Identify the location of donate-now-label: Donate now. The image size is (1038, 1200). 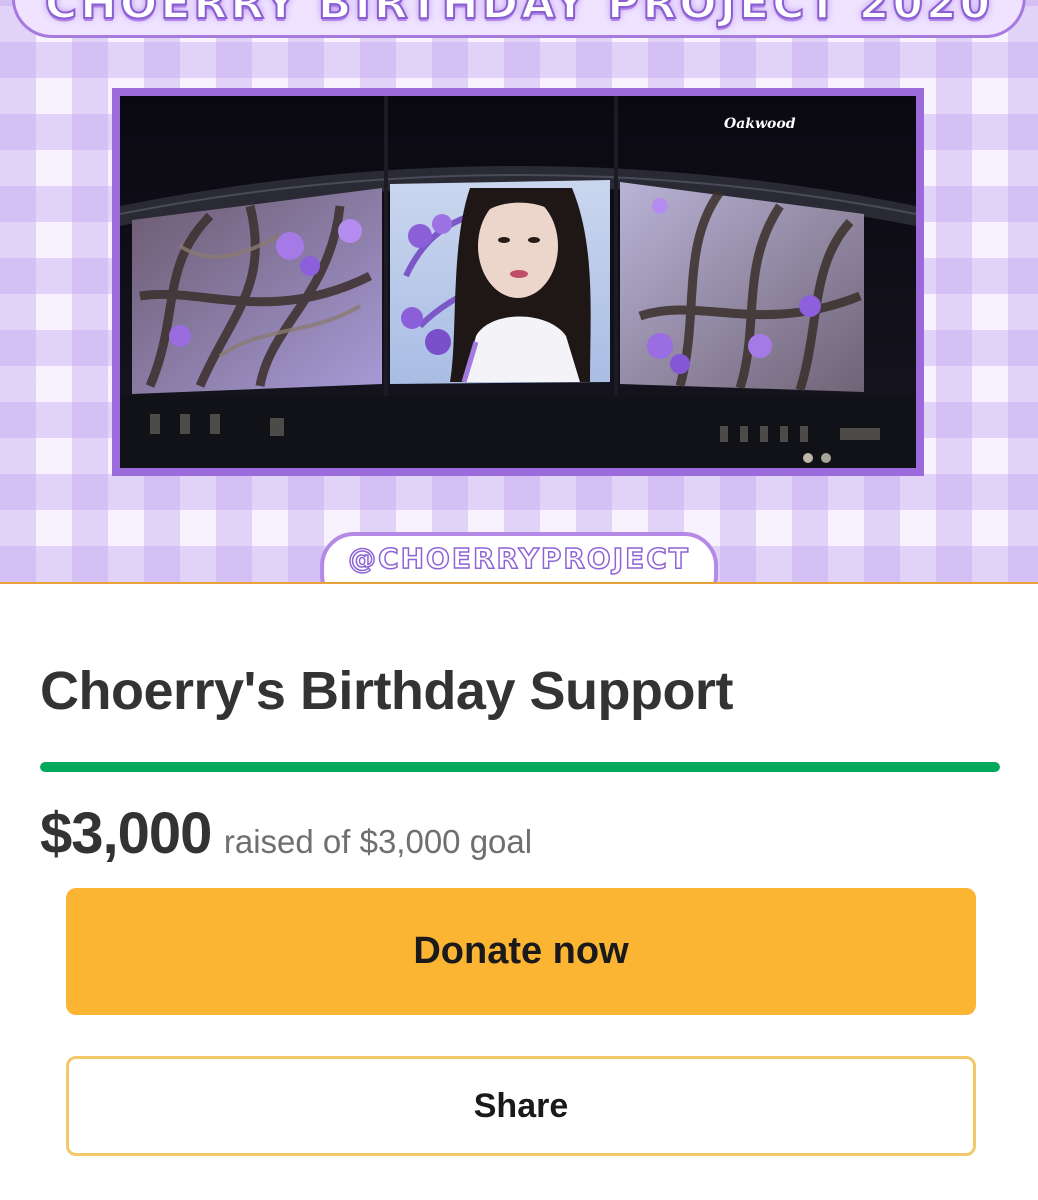
(521, 951).